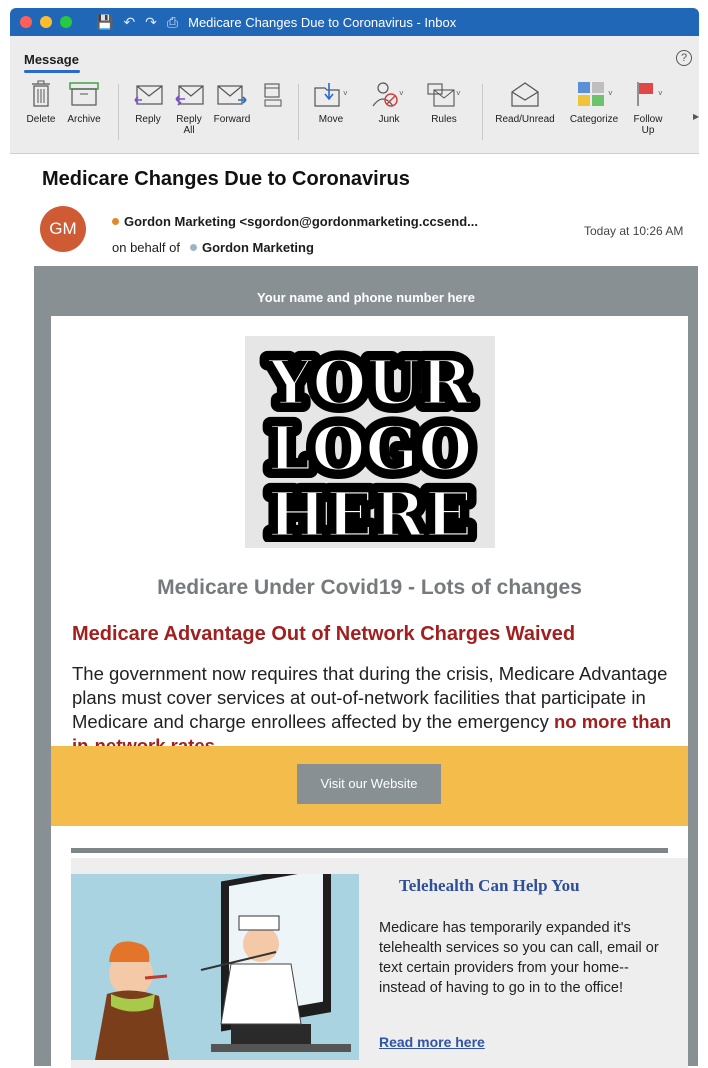 Image resolution: width=708 pixels, height=1068 pixels. I want to click on redo-icon: ↷, so click(151, 22).